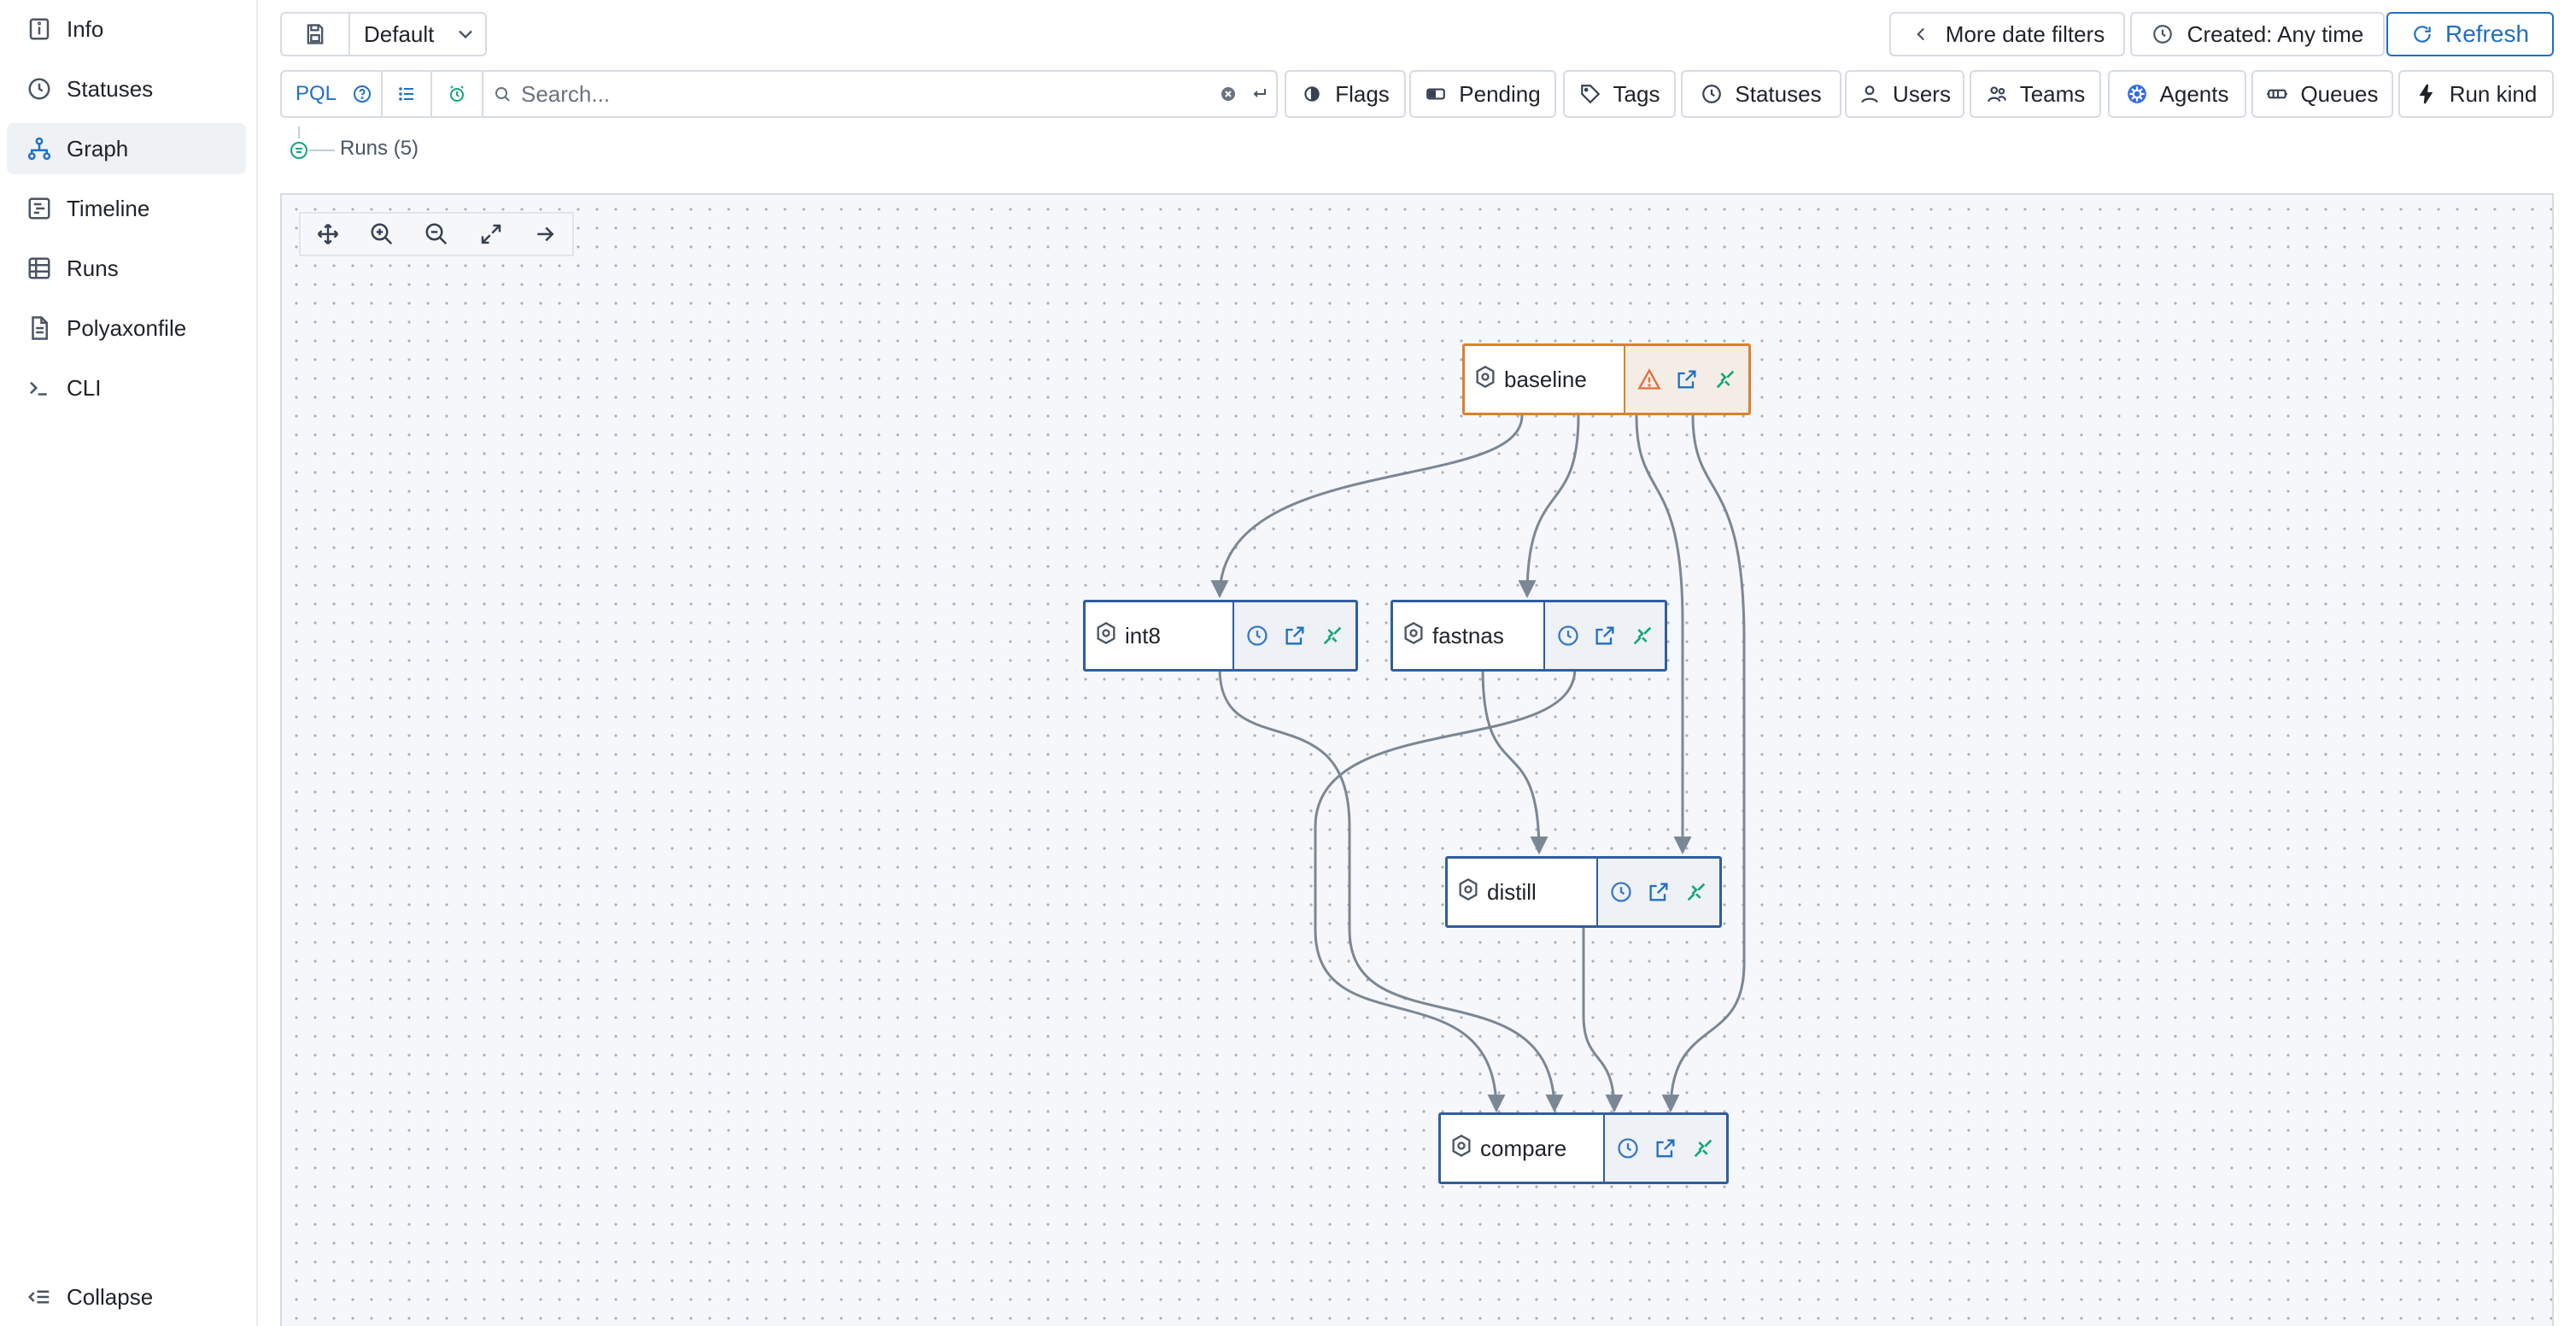  Describe the element at coordinates (1523, 892) in the screenshot. I see `node-label-area: distill` at that location.